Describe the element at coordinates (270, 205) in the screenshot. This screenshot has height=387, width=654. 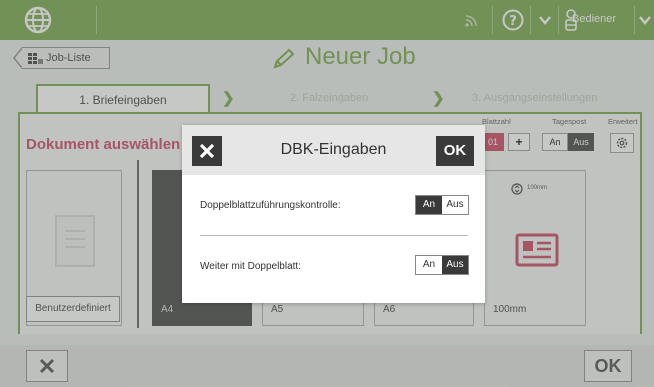
I see `dbk-control-label: Doppelblattzuführungskontrolle:` at that location.